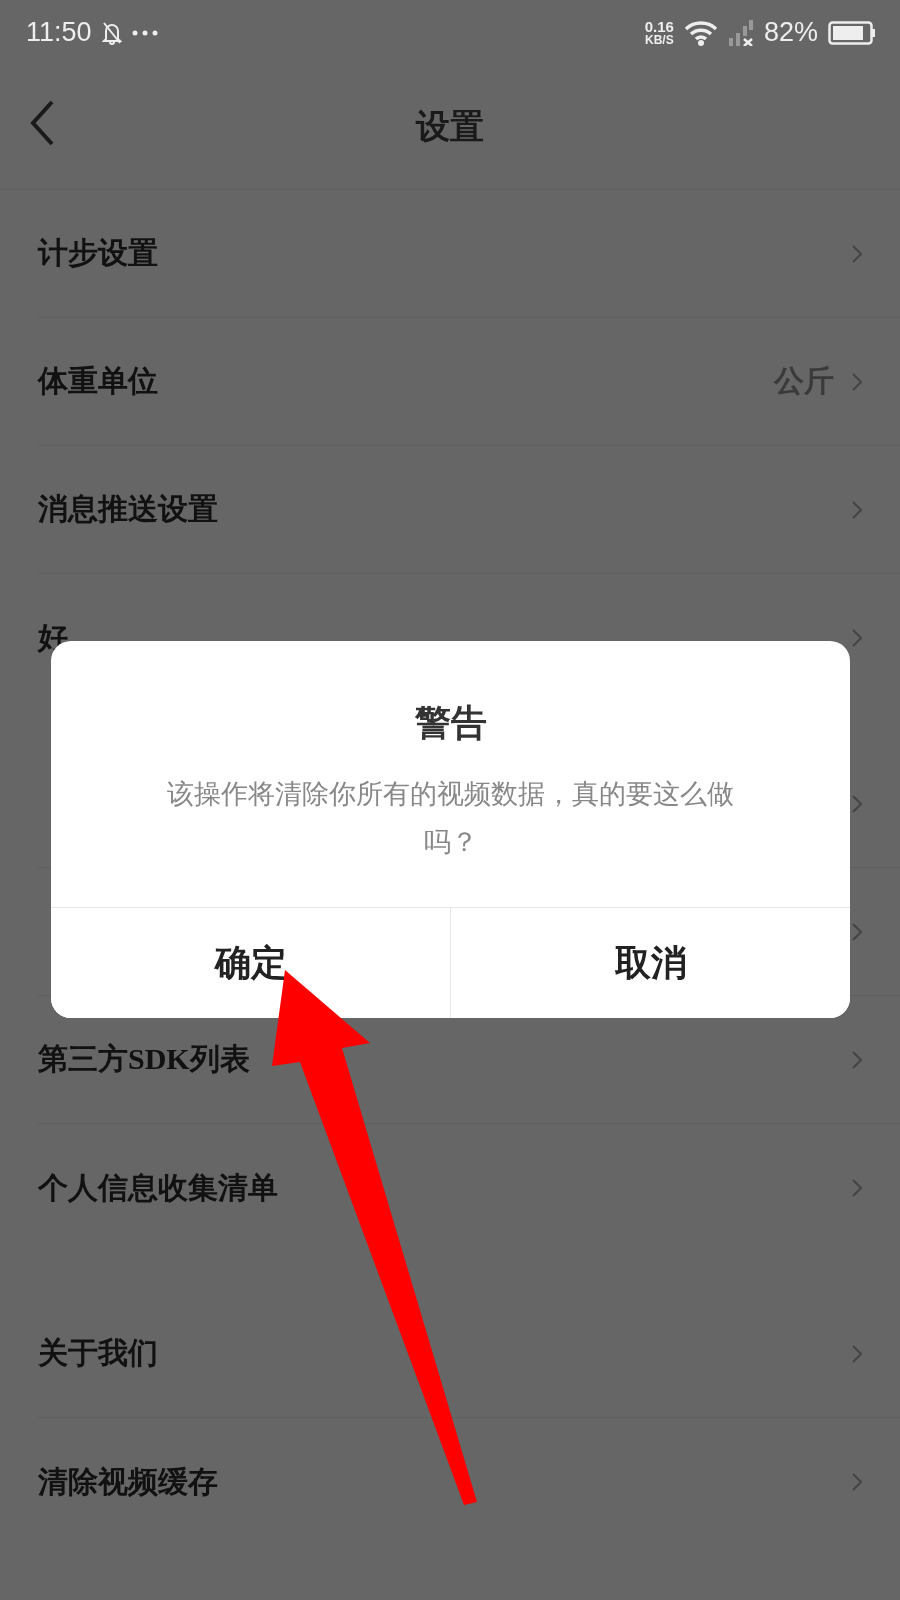  Describe the element at coordinates (659, 26) in the screenshot. I see `network-speed: 0.16` at that location.